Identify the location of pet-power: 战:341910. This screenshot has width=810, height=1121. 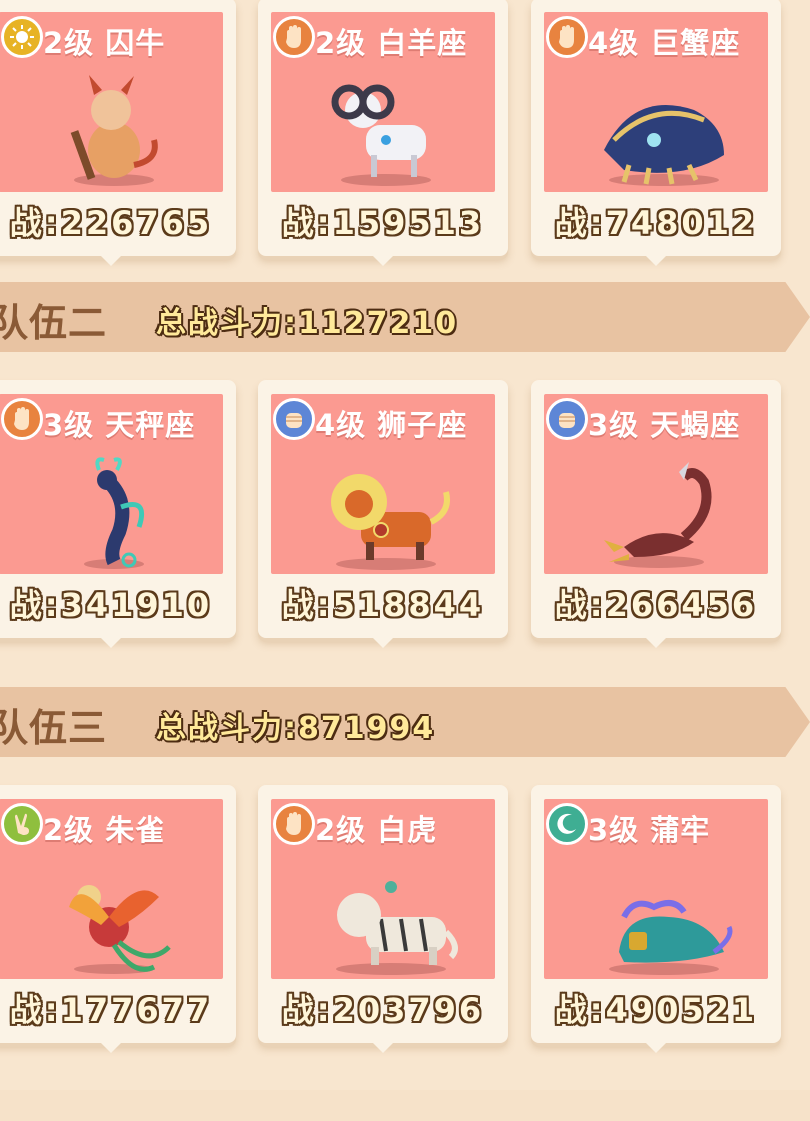
(111, 605).